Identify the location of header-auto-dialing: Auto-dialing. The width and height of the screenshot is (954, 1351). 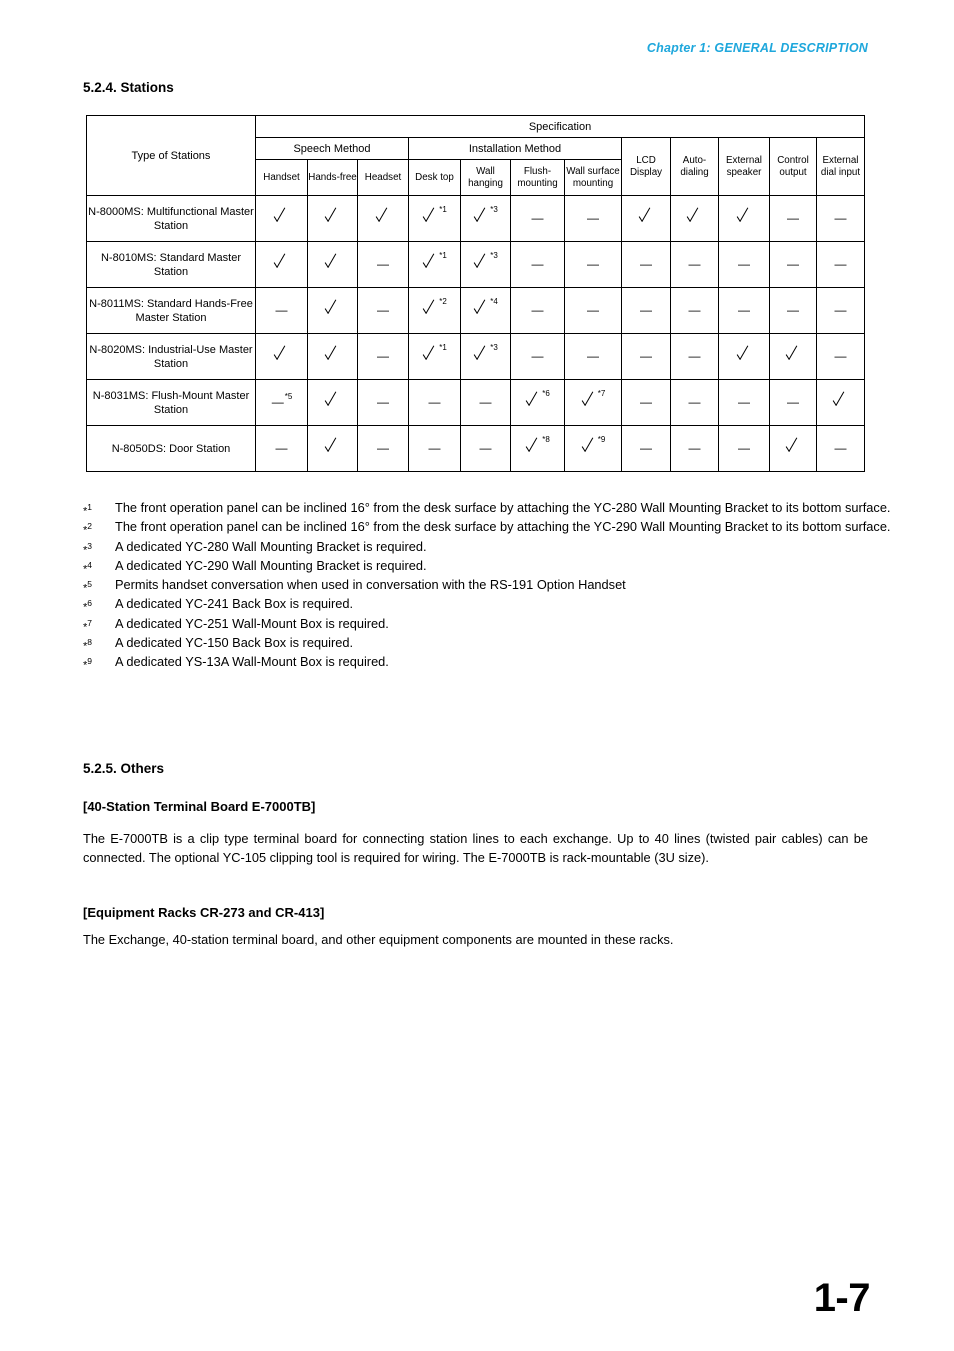
(694, 166).